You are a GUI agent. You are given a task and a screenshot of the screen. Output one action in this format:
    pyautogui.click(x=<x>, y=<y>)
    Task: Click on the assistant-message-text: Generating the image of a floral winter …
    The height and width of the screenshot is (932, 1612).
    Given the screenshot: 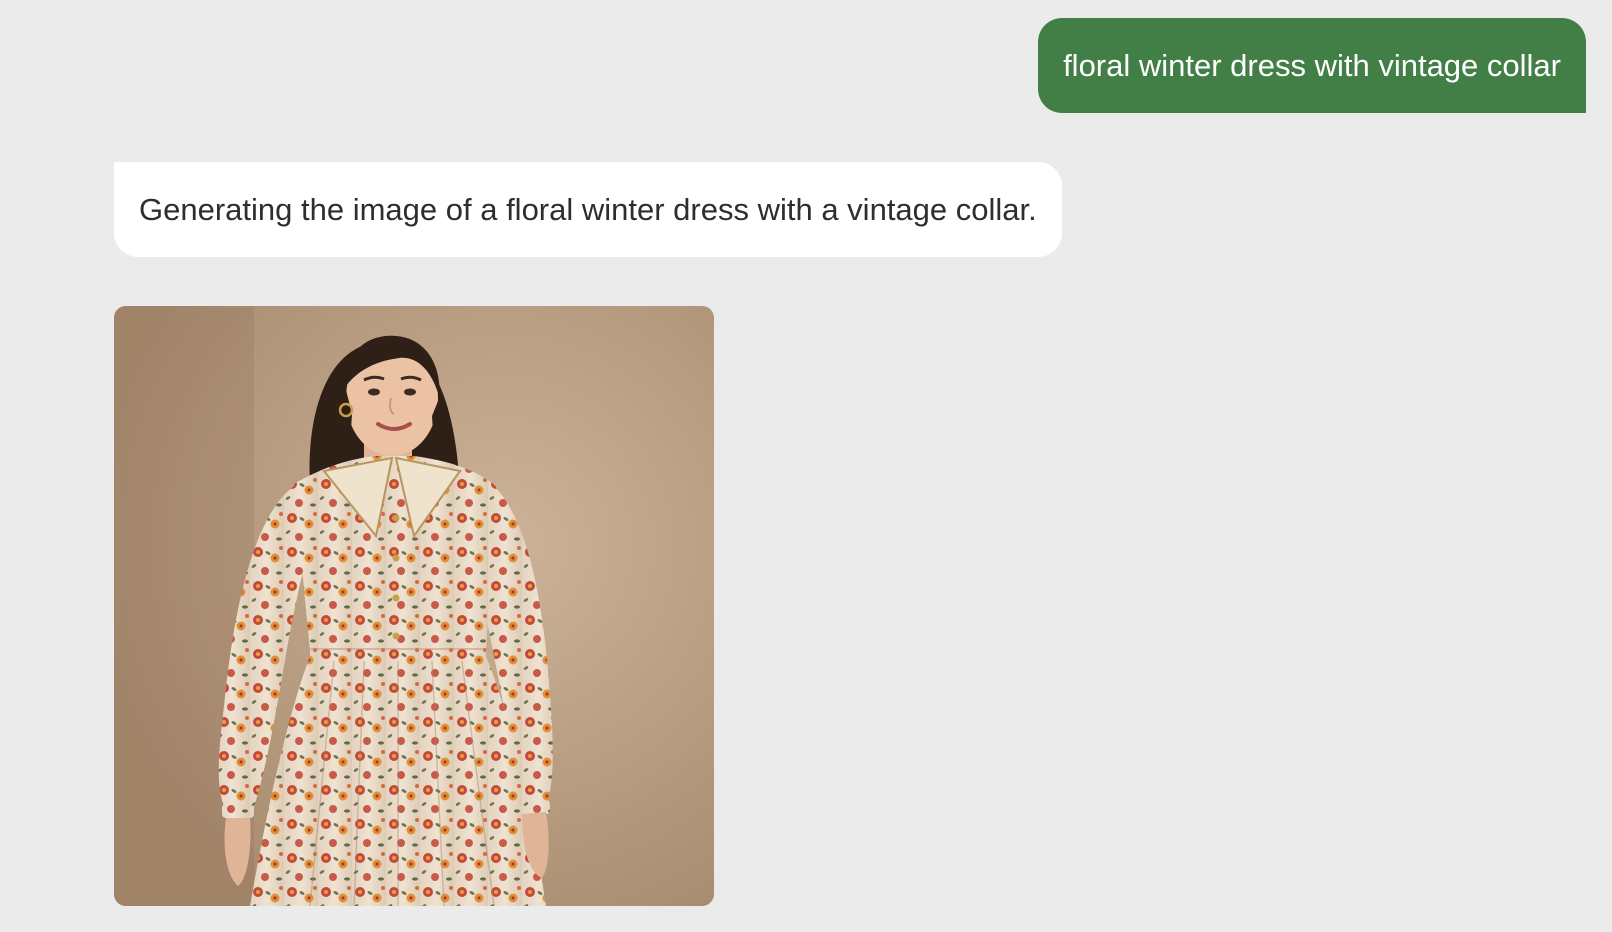 What is the action you would take?
    pyautogui.click(x=588, y=209)
    